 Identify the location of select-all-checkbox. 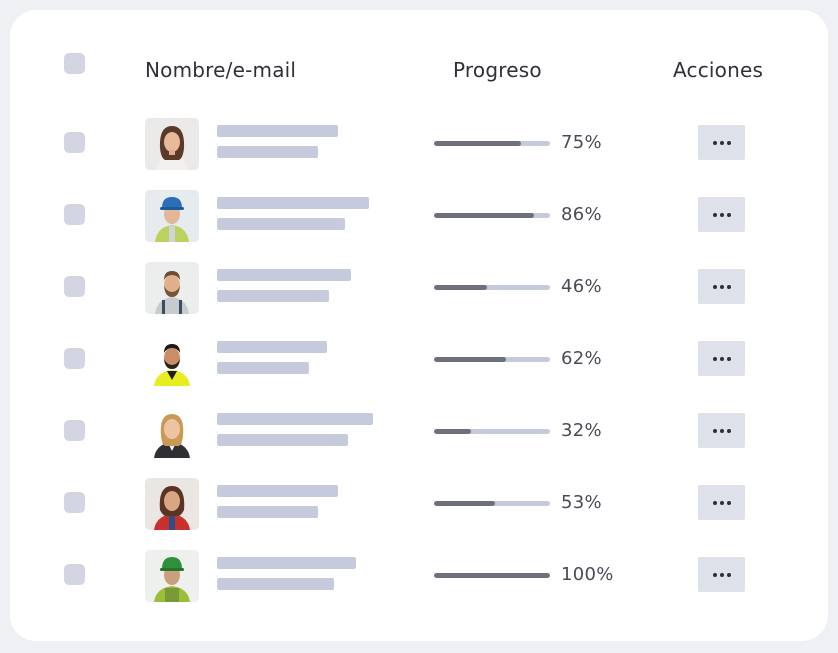
(74, 63).